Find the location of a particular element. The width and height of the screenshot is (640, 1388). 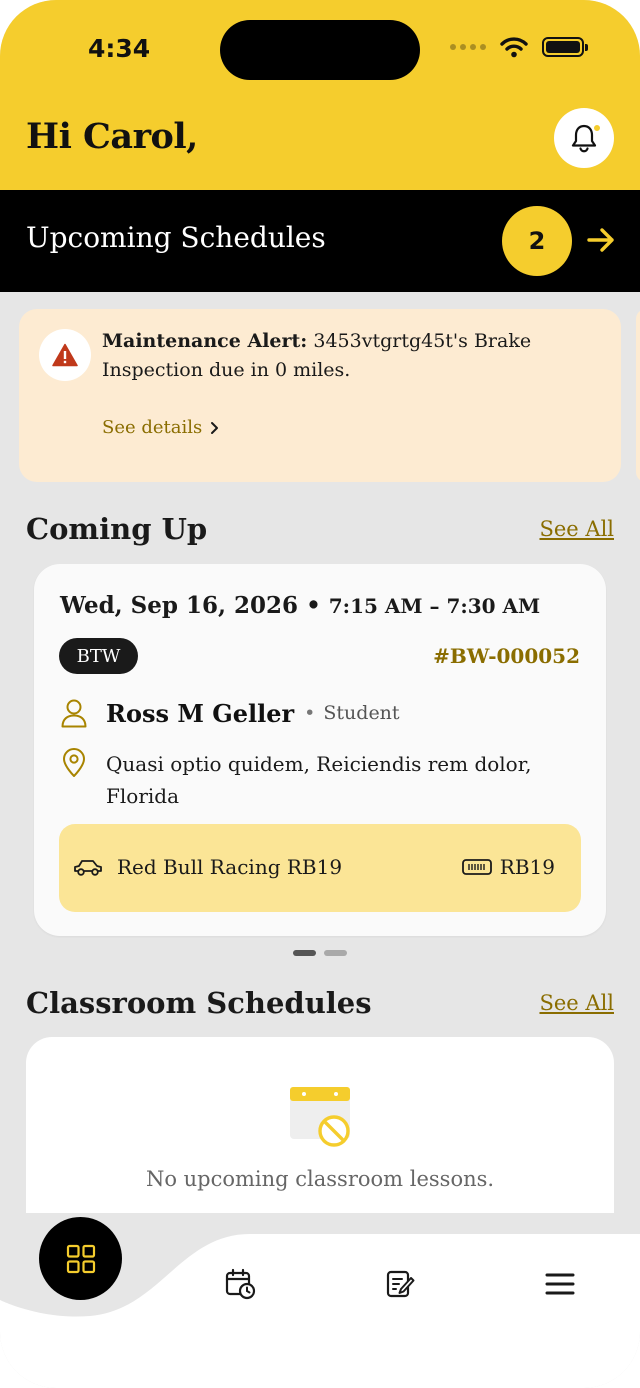

pager-dot is located at coordinates (335, 953).